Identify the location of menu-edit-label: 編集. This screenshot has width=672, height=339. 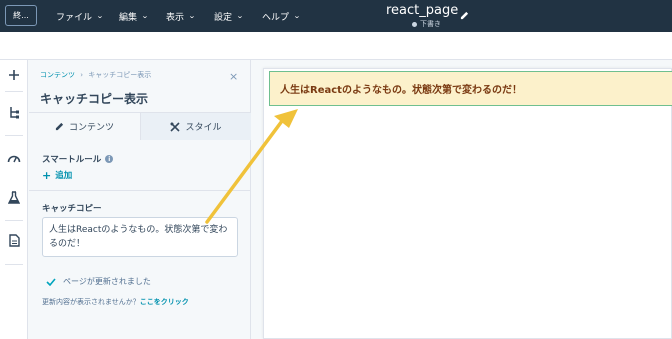
(128, 17).